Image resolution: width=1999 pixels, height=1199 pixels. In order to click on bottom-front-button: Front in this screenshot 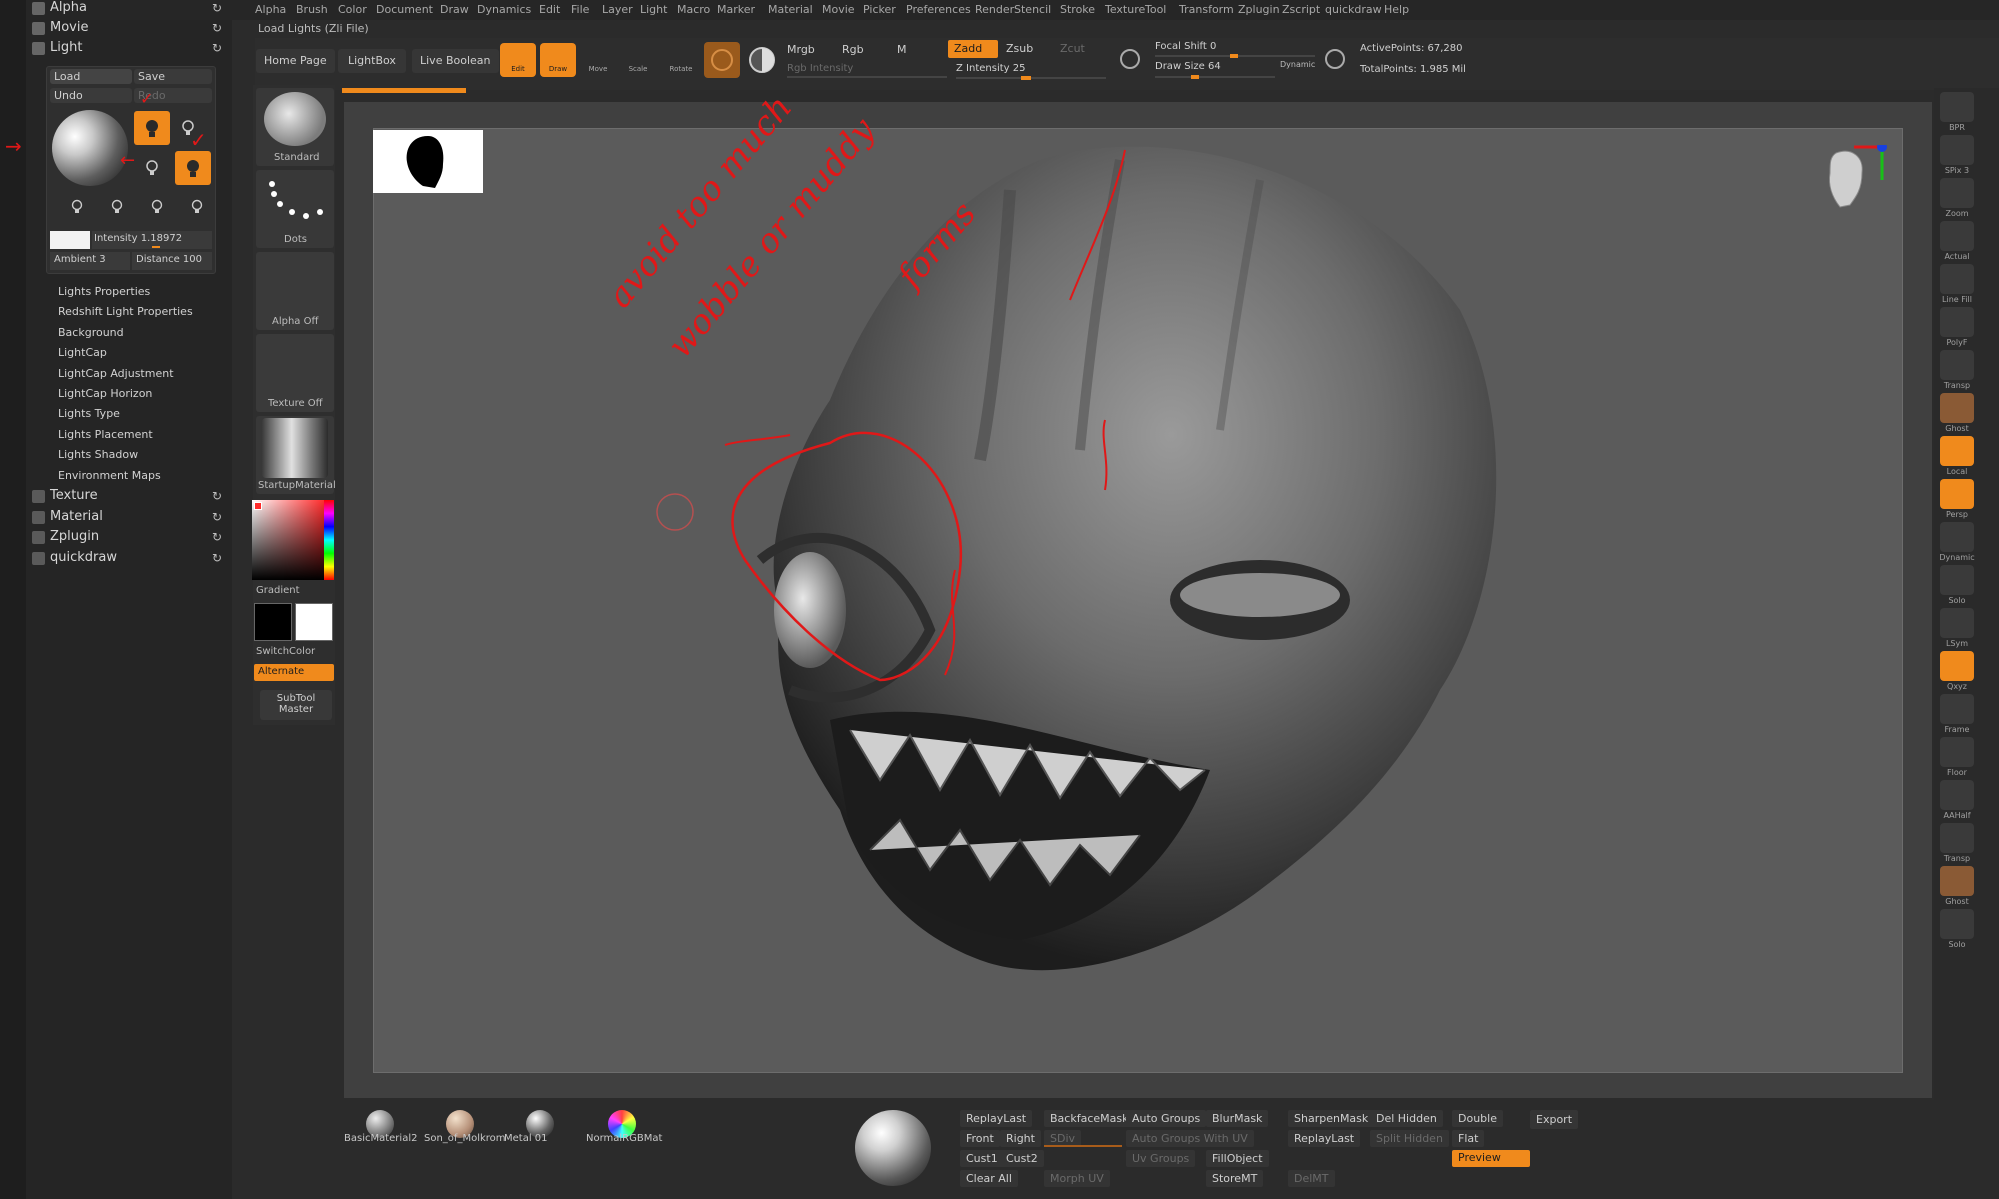, I will do `click(980, 1138)`.